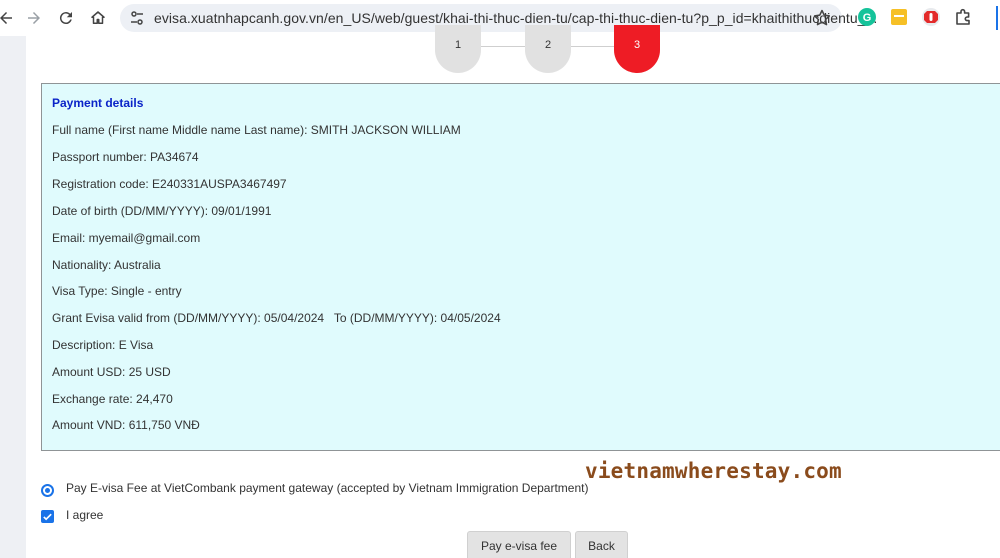  I want to click on back-arrow-icon, so click(9, 18).